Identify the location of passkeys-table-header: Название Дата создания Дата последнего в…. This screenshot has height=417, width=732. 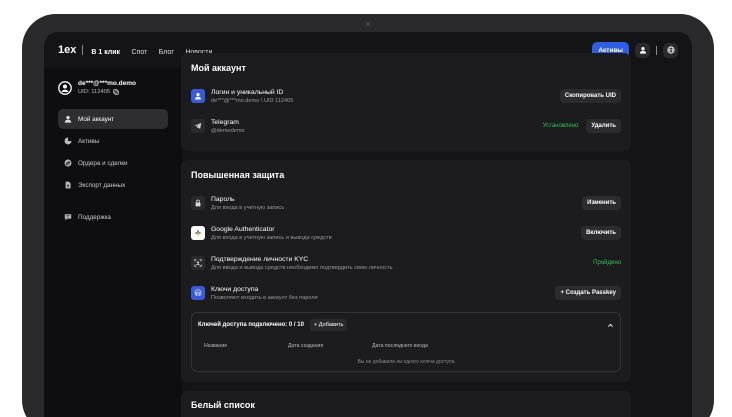
(406, 346).